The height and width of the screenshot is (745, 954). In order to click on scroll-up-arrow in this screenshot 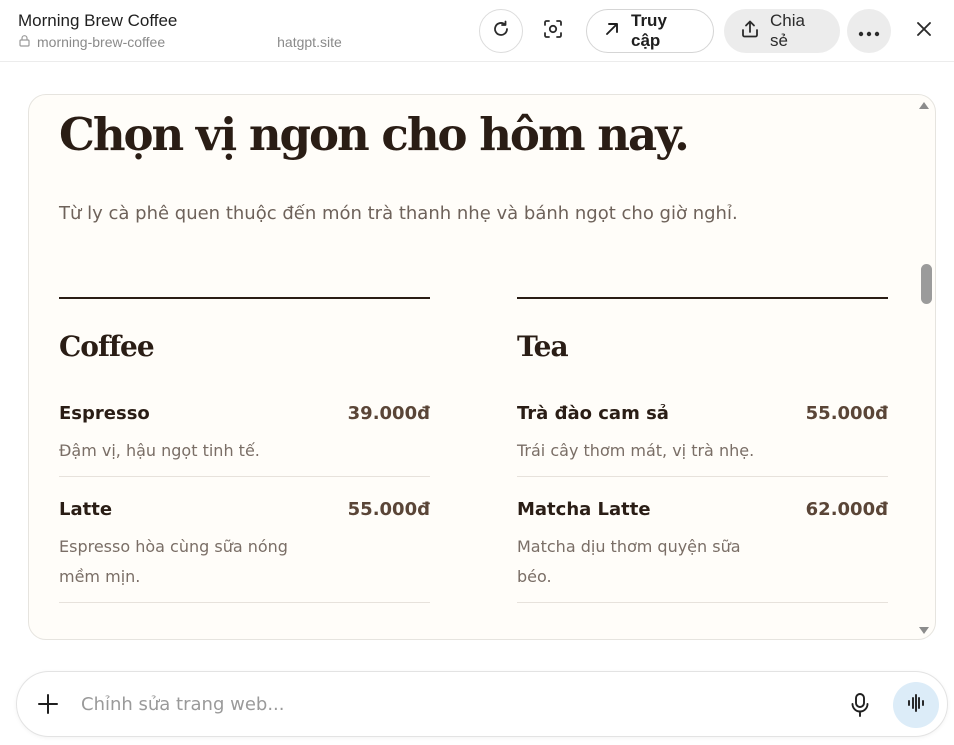, I will do `click(924, 105)`.